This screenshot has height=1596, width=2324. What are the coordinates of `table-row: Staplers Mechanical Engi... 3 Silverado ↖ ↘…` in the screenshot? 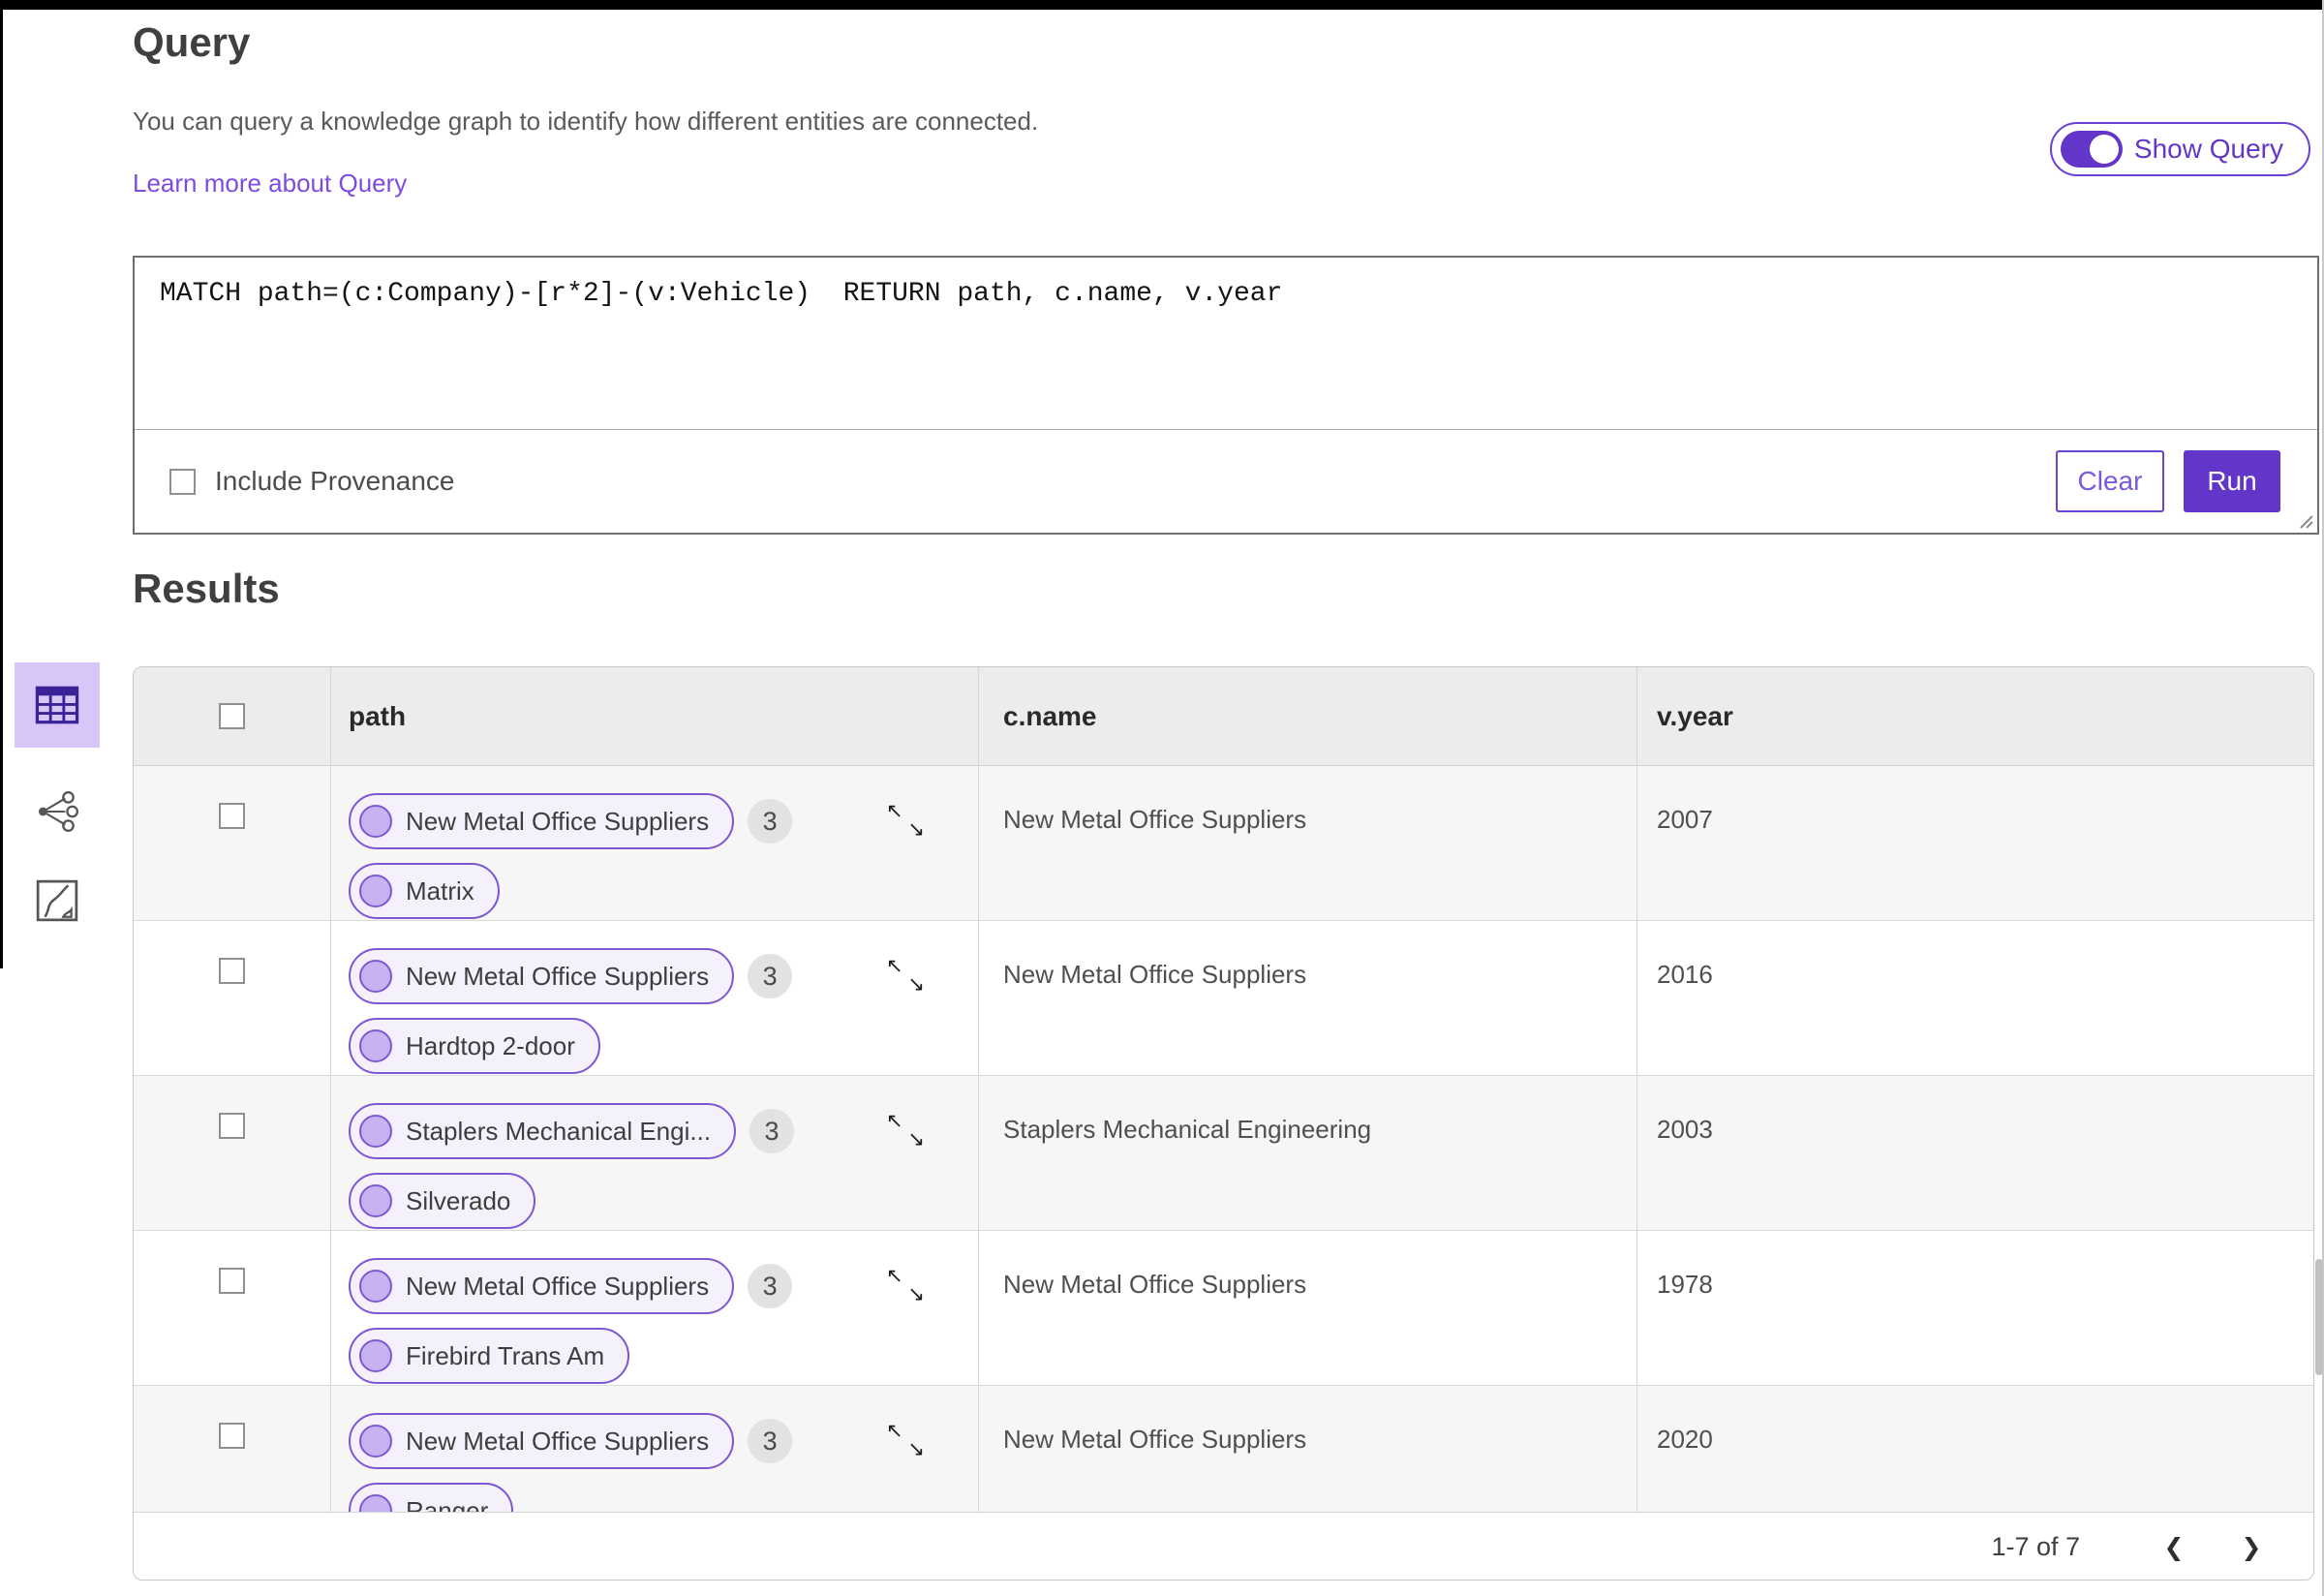 It's located at (1224, 1153).